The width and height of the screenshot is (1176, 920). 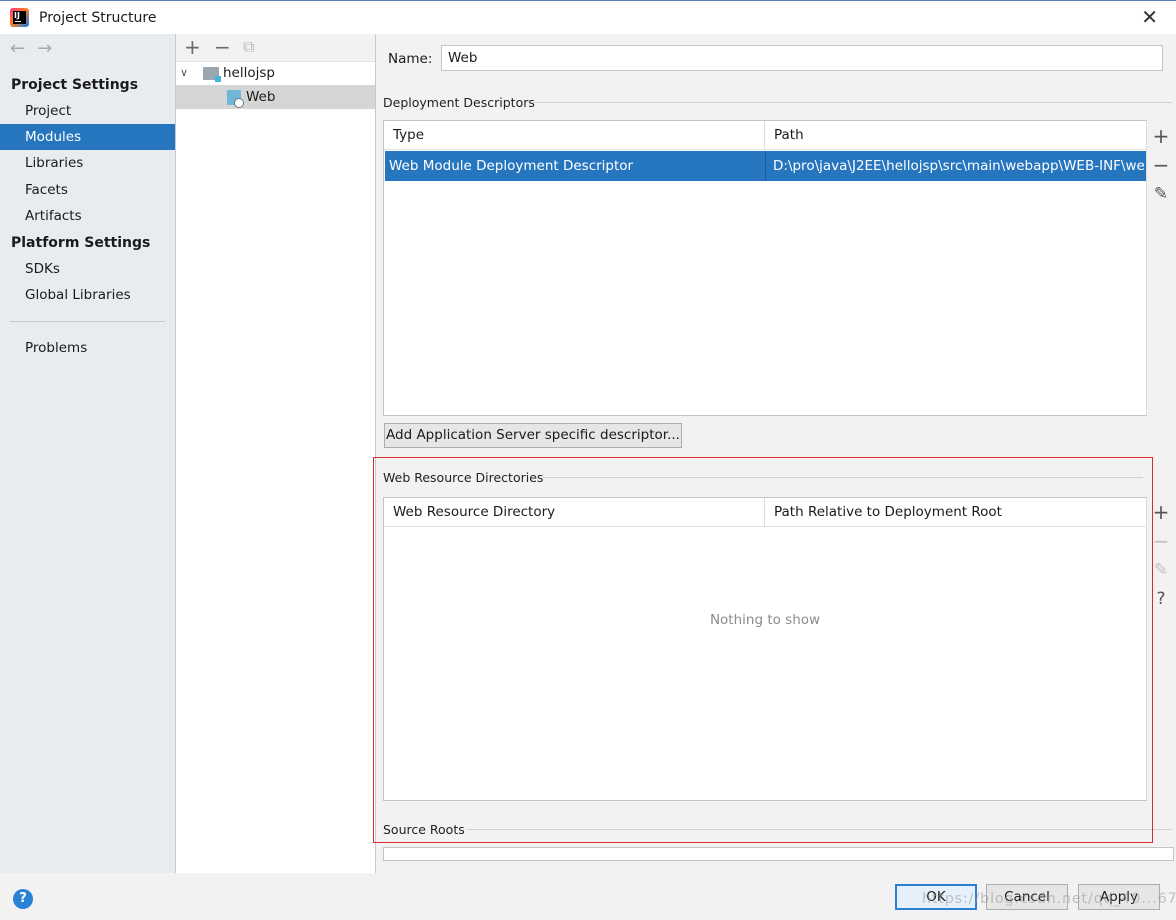 I want to click on sidebar-item-modules: Modules, so click(x=87, y=137).